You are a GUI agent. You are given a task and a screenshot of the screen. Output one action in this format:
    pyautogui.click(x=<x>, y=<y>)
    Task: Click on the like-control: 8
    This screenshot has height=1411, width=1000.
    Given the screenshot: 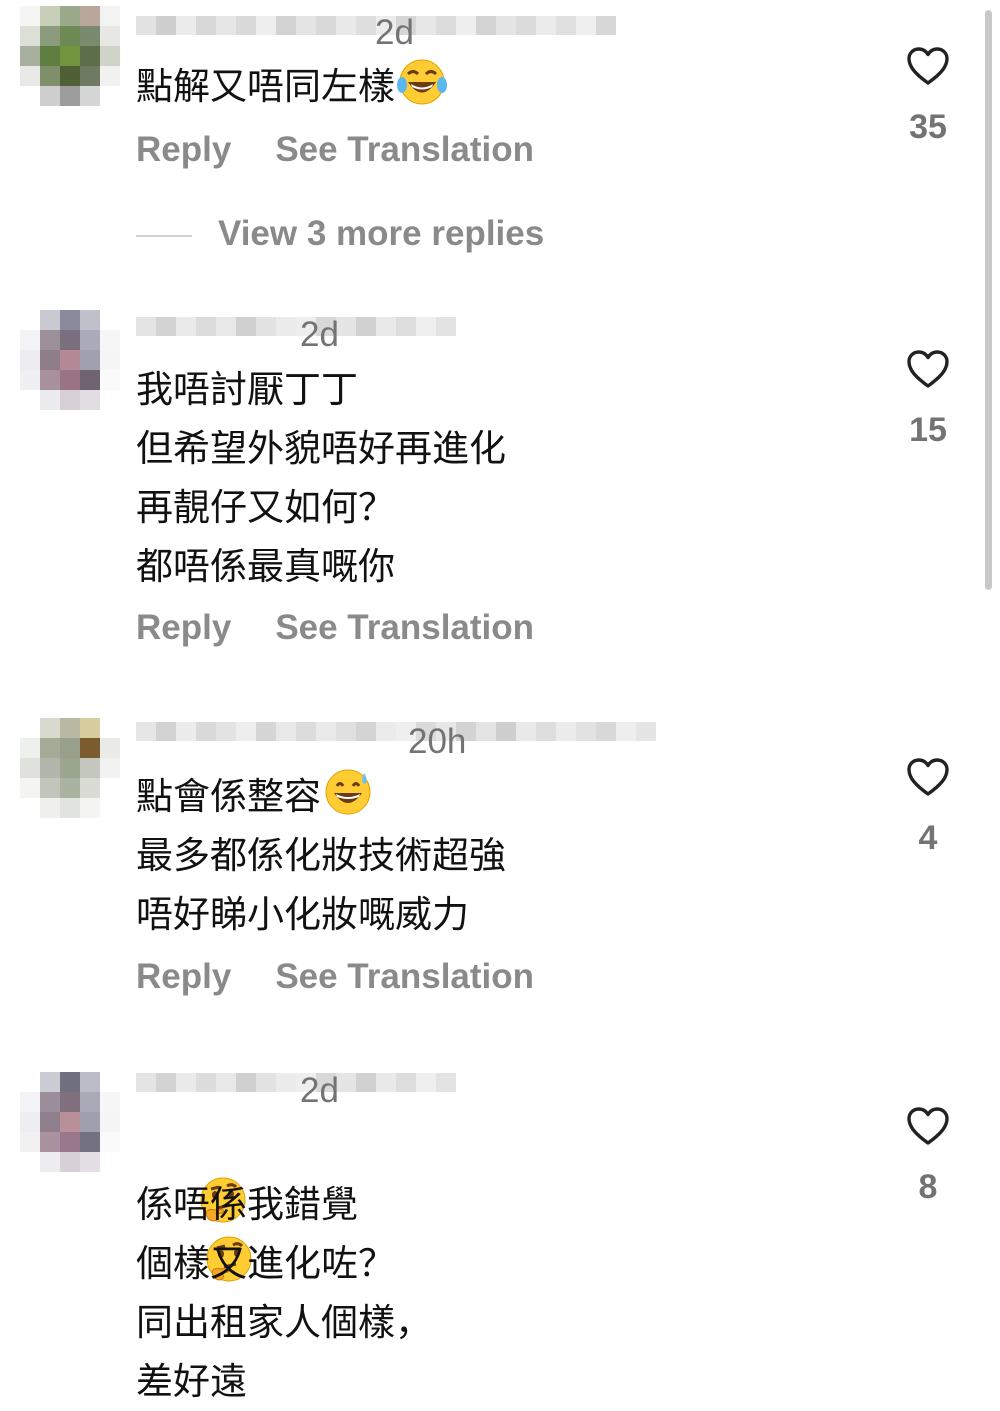 What is the action you would take?
    pyautogui.click(x=928, y=1156)
    